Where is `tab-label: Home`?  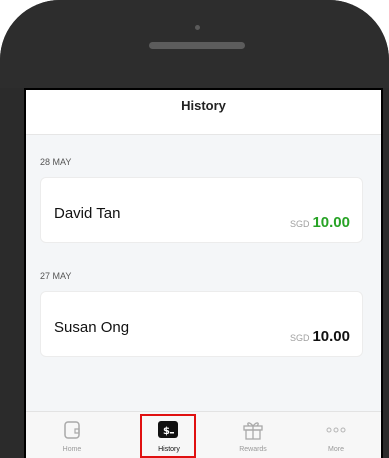
tab-label: Home is located at coordinates (72, 449).